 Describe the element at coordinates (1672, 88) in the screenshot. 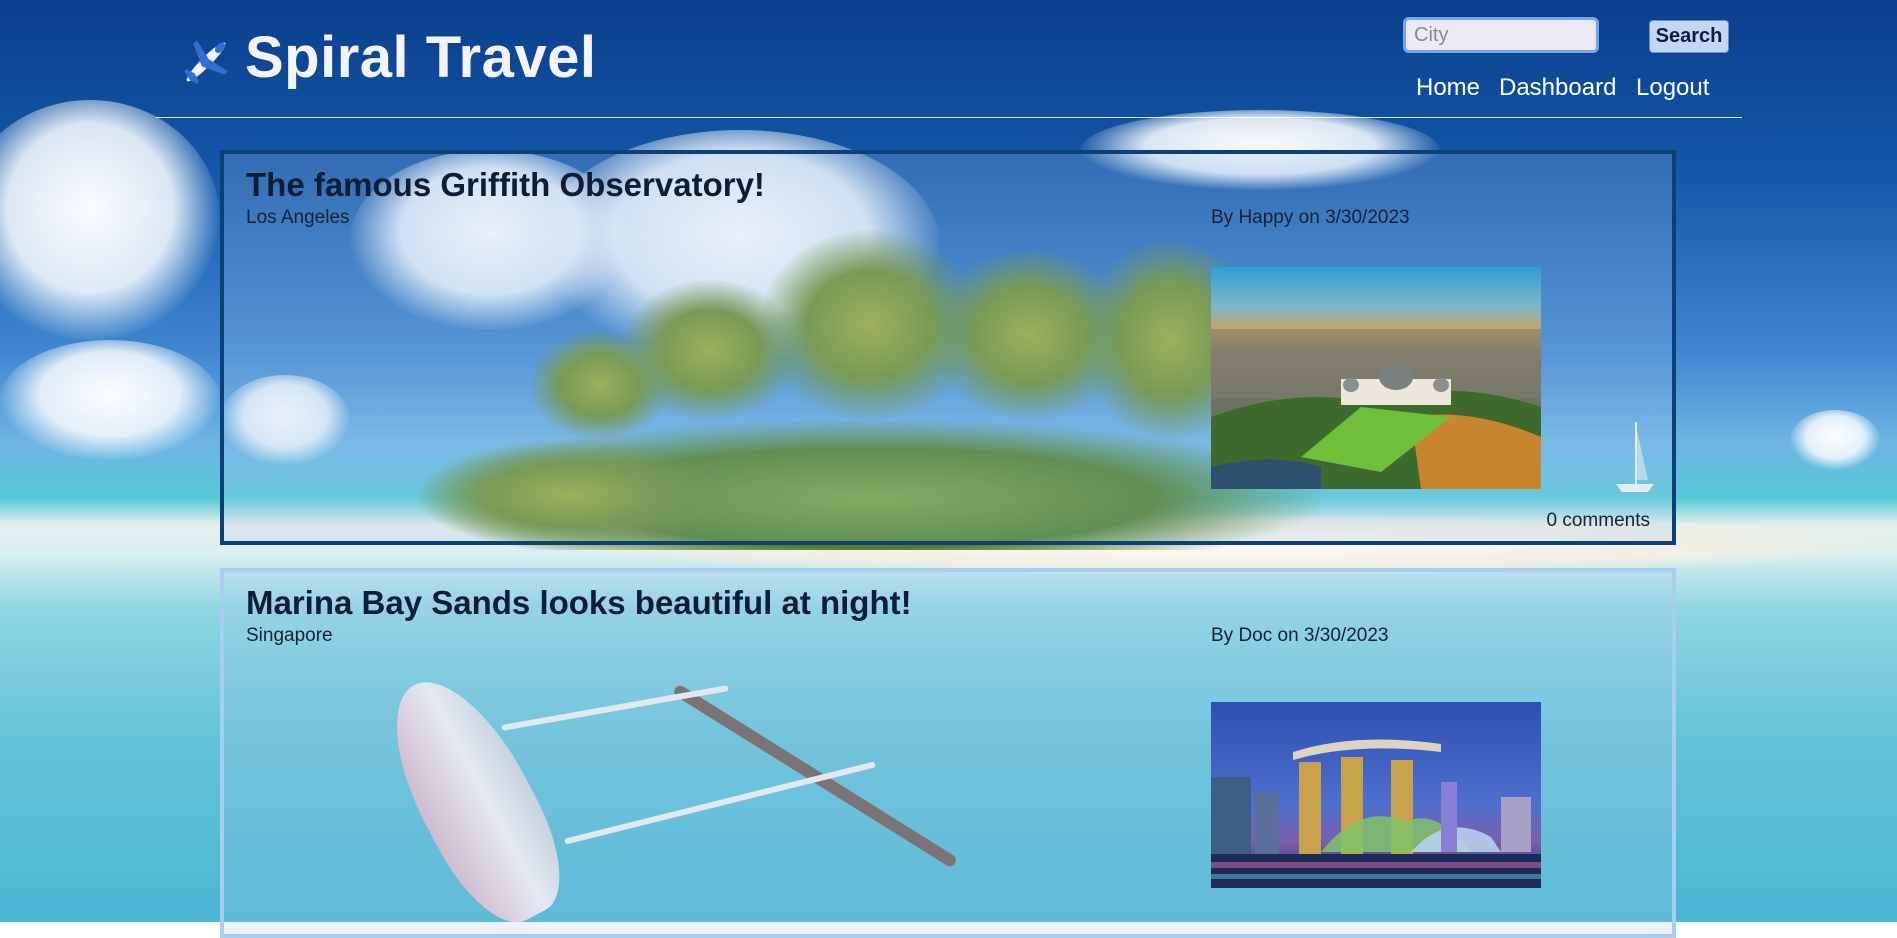

I see `nav-logout-link: Logout` at that location.